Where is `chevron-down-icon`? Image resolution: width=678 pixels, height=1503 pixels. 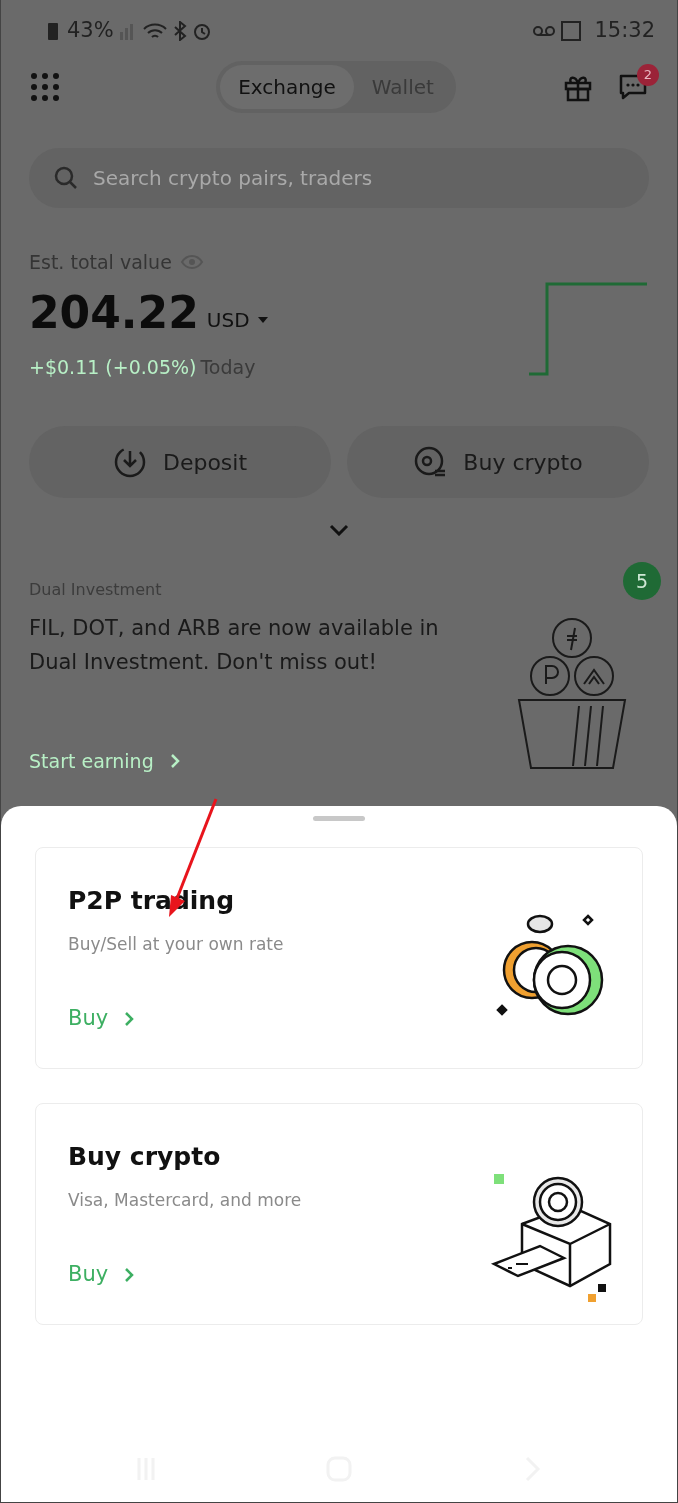
chevron-down-icon is located at coordinates (339, 530).